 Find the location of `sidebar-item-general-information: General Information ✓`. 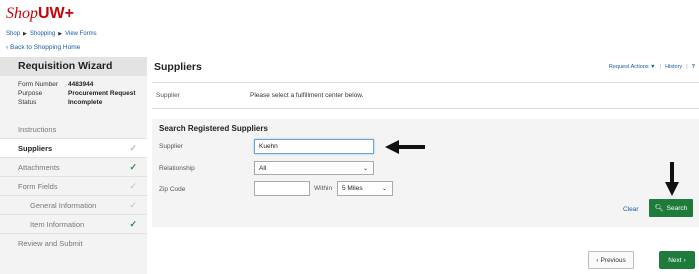

sidebar-item-general-information: General Information ✓ is located at coordinates (73, 205).